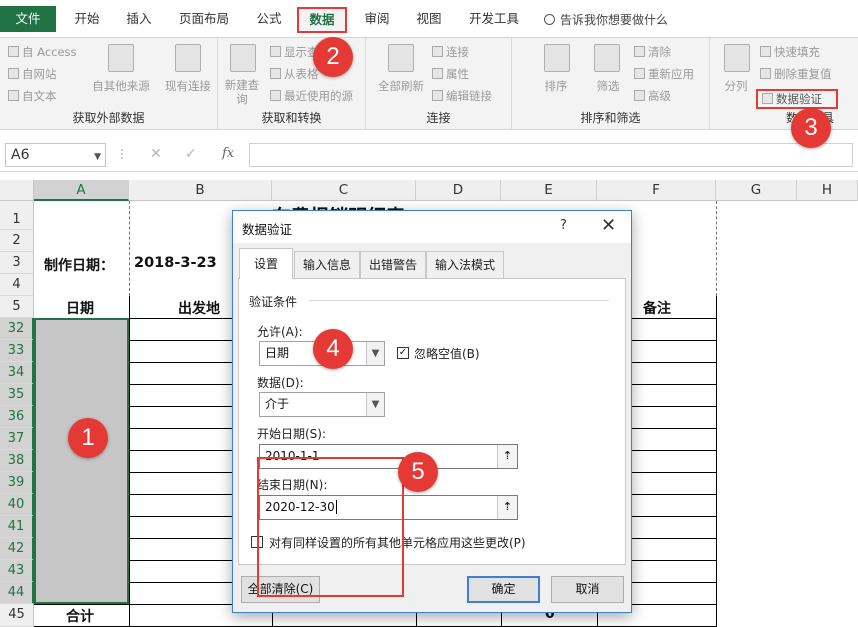 This screenshot has height=627, width=858. What do you see at coordinates (139, 20) in the screenshot?
I see `tab-insert: 插入` at bounding box center [139, 20].